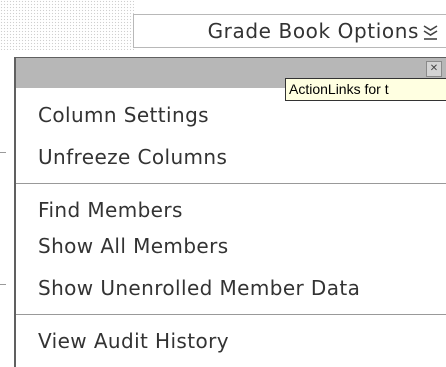  I want to click on menu-item-column-settings: Column Settings, so click(231, 115).